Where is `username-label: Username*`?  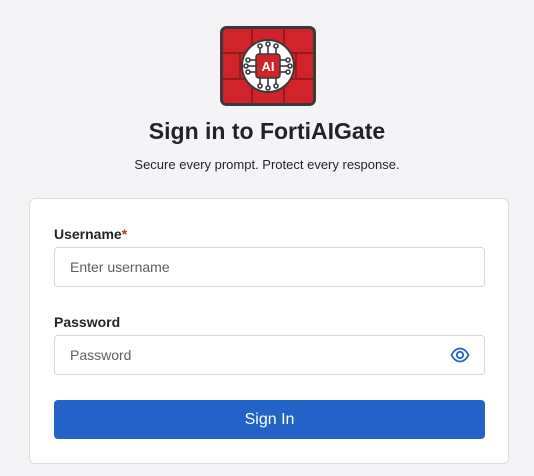 username-label: Username* is located at coordinates (90, 234).